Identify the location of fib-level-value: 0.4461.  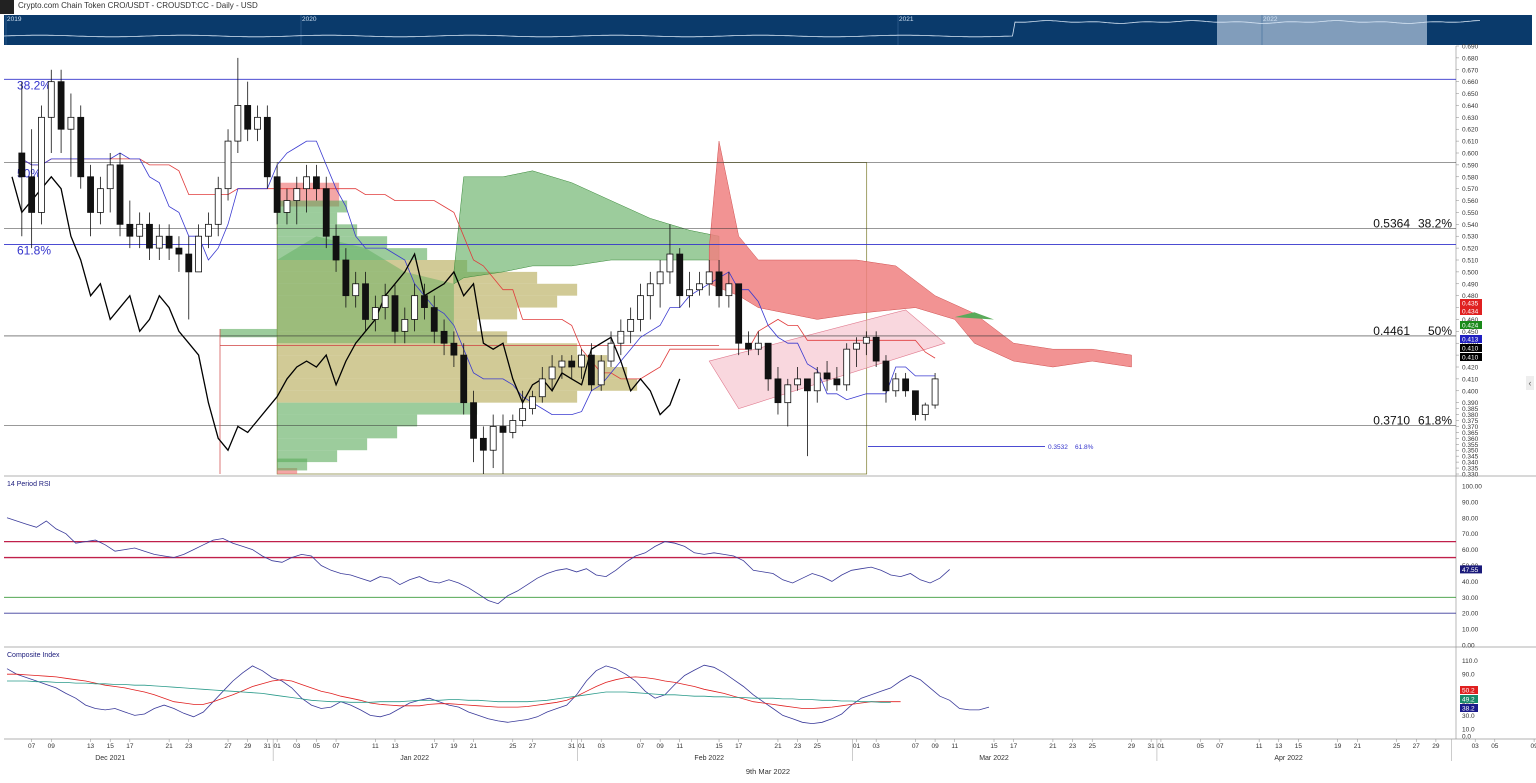
(1391, 331).